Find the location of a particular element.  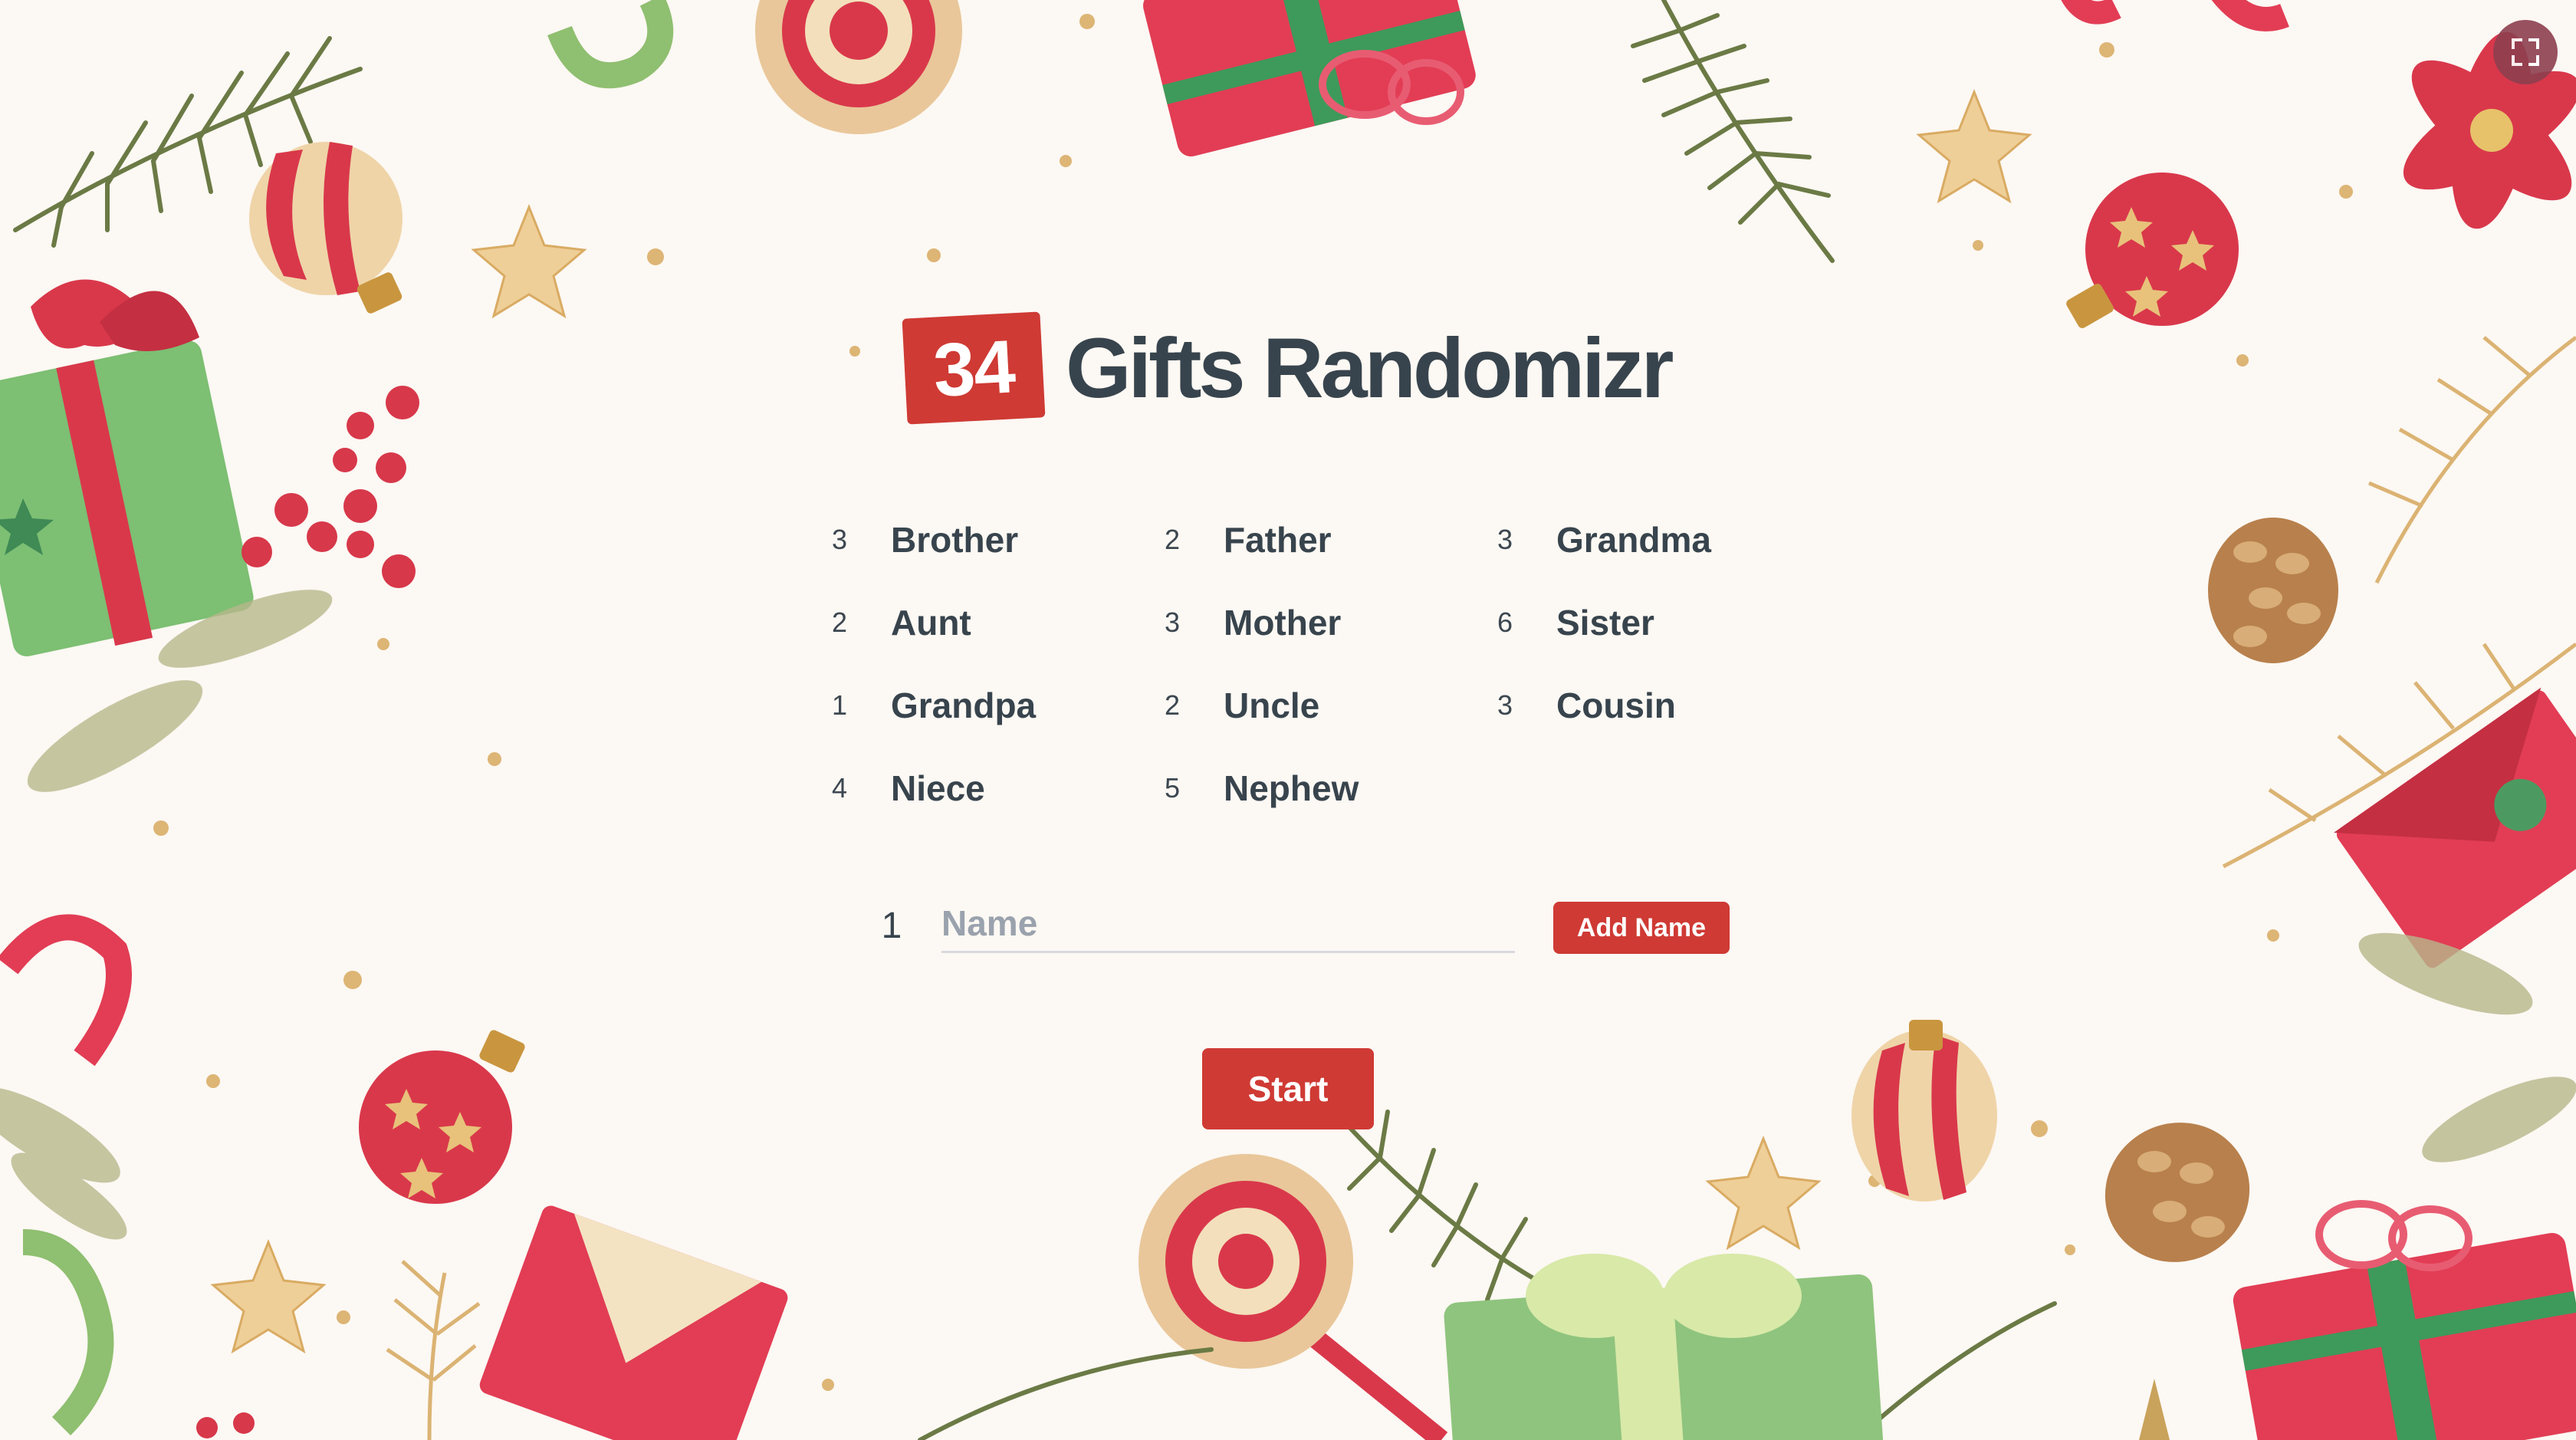

name-count: 4 is located at coordinates (839, 788).